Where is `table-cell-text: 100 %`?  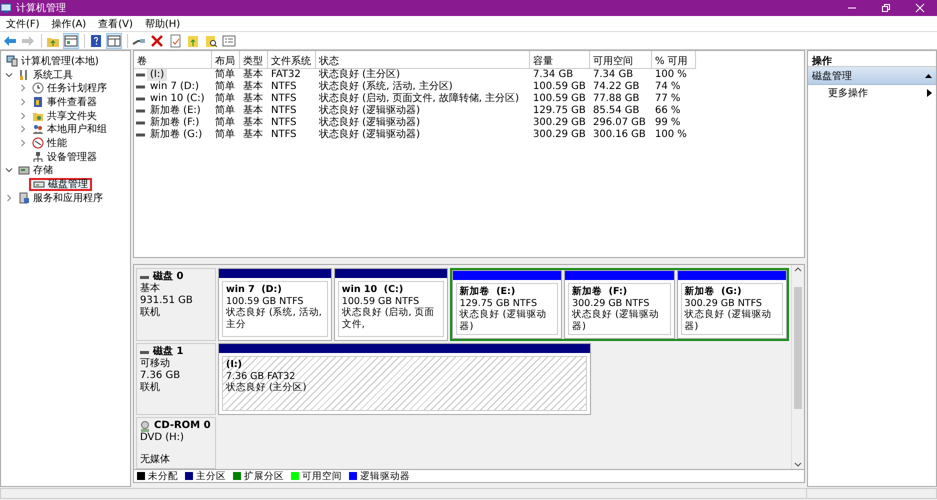 table-cell-text: 100 % is located at coordinates (671, 135).